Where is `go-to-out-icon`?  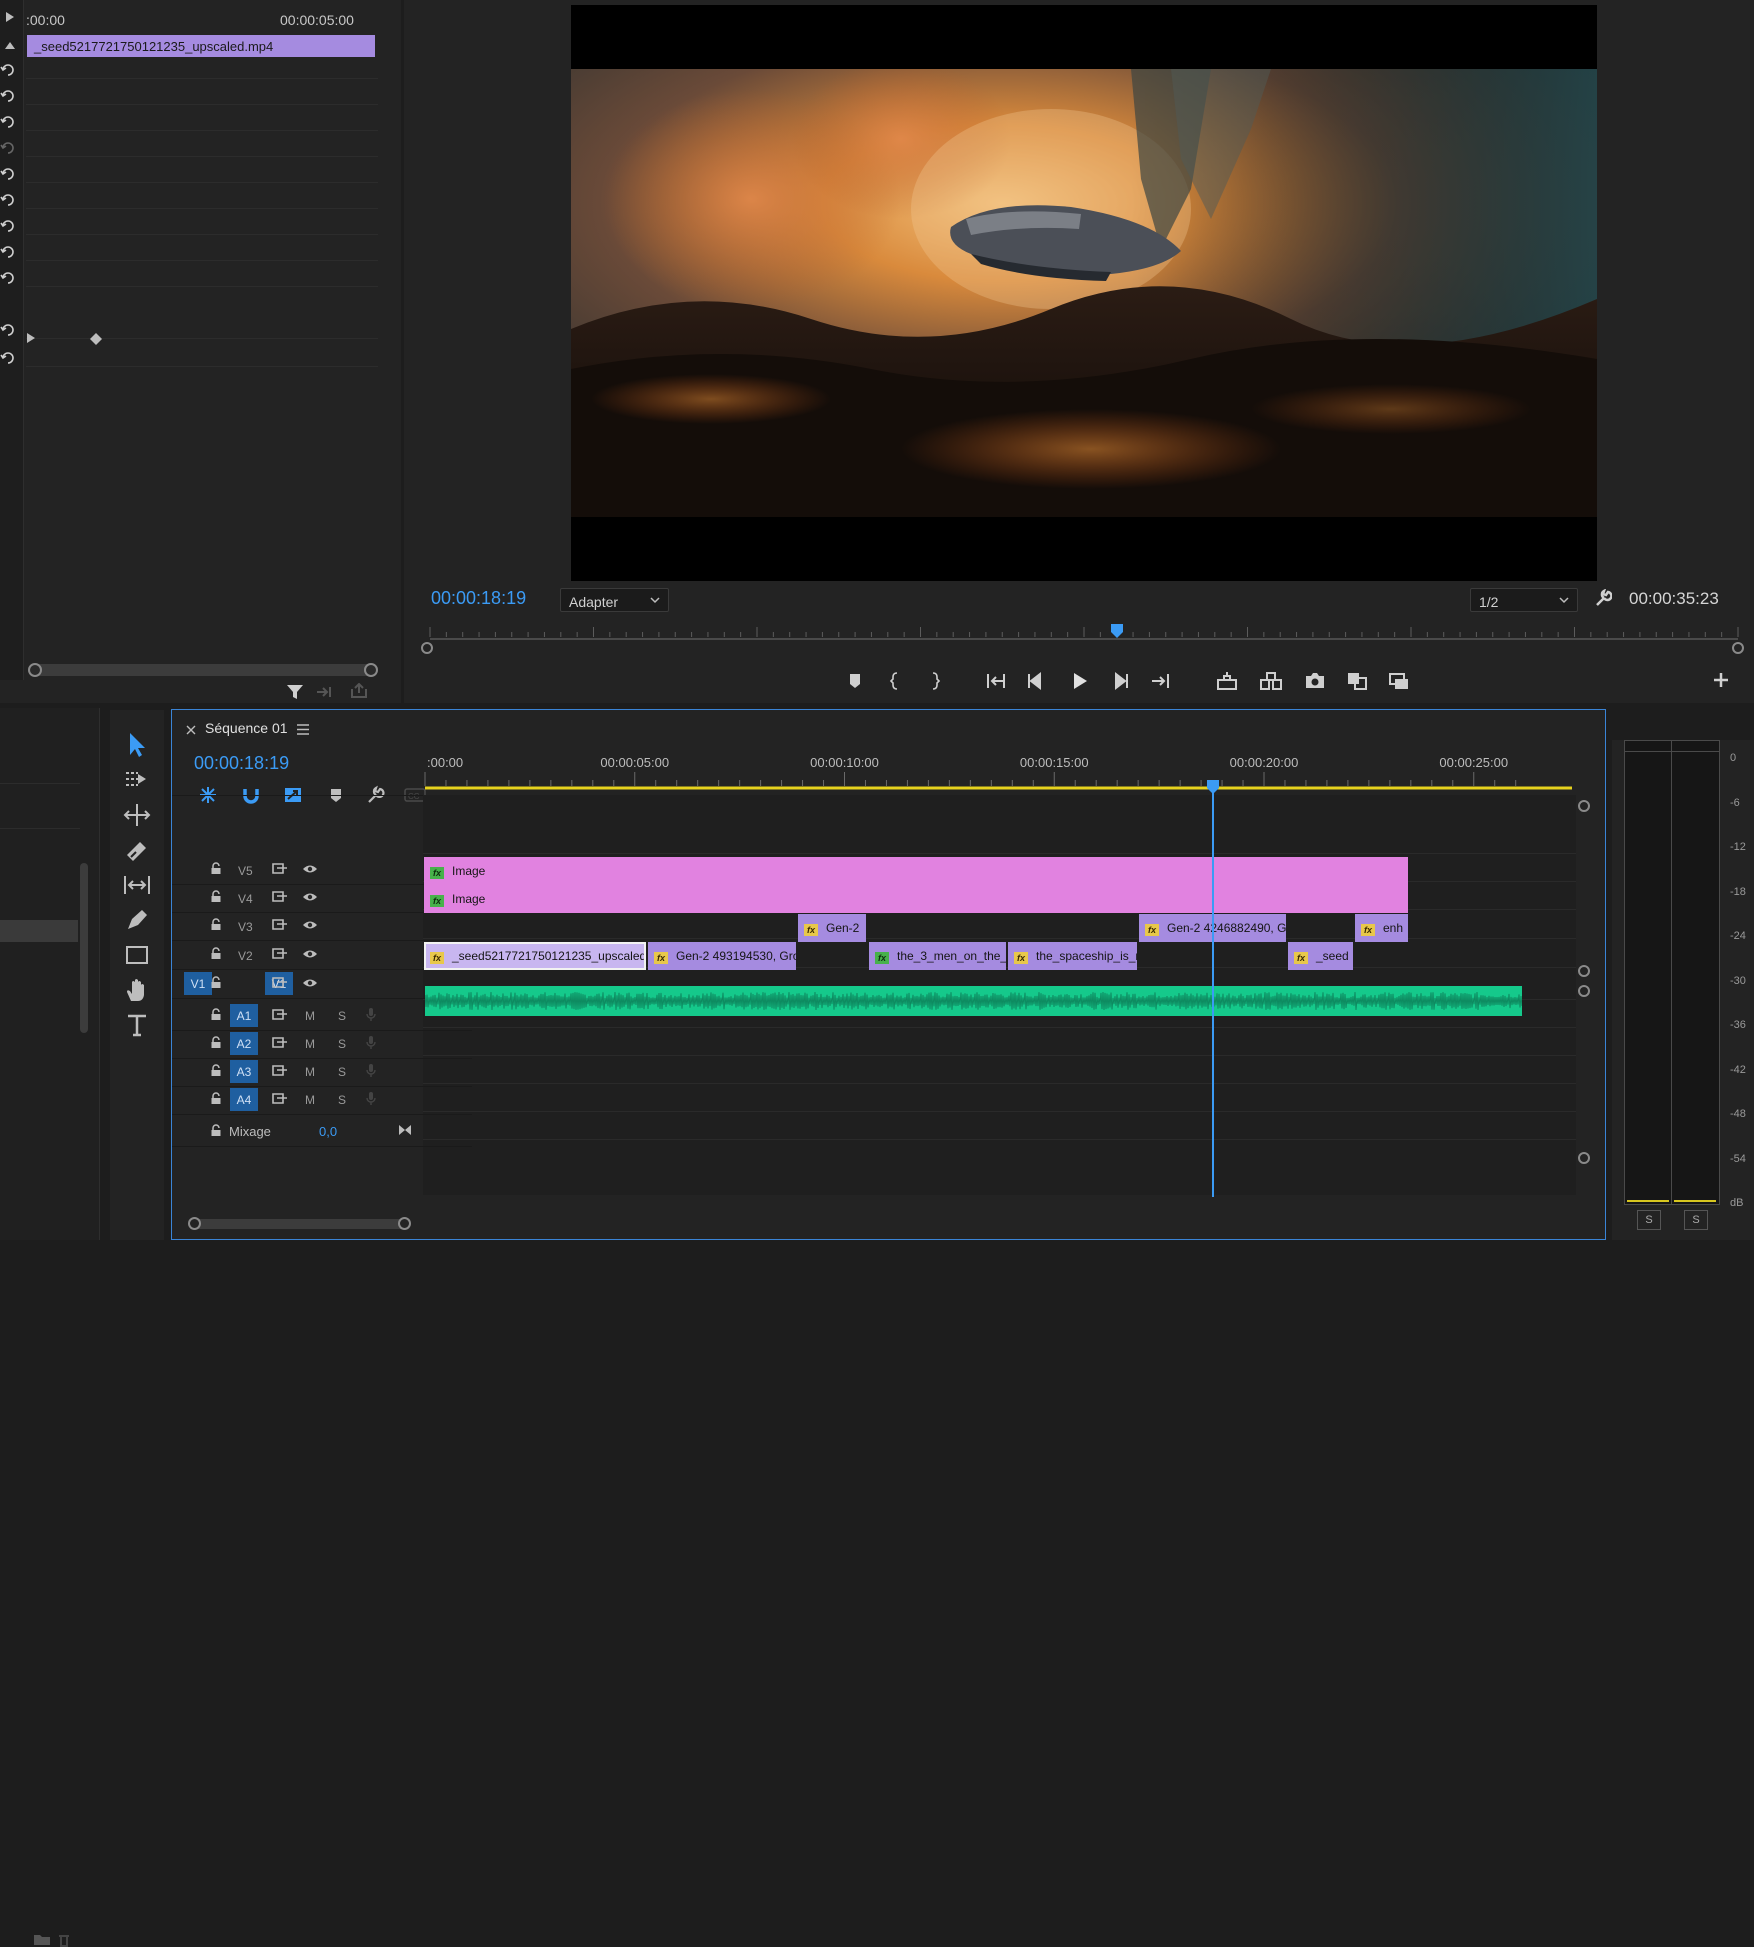
go-to-out-icon is located at coordinates (1161, 681).